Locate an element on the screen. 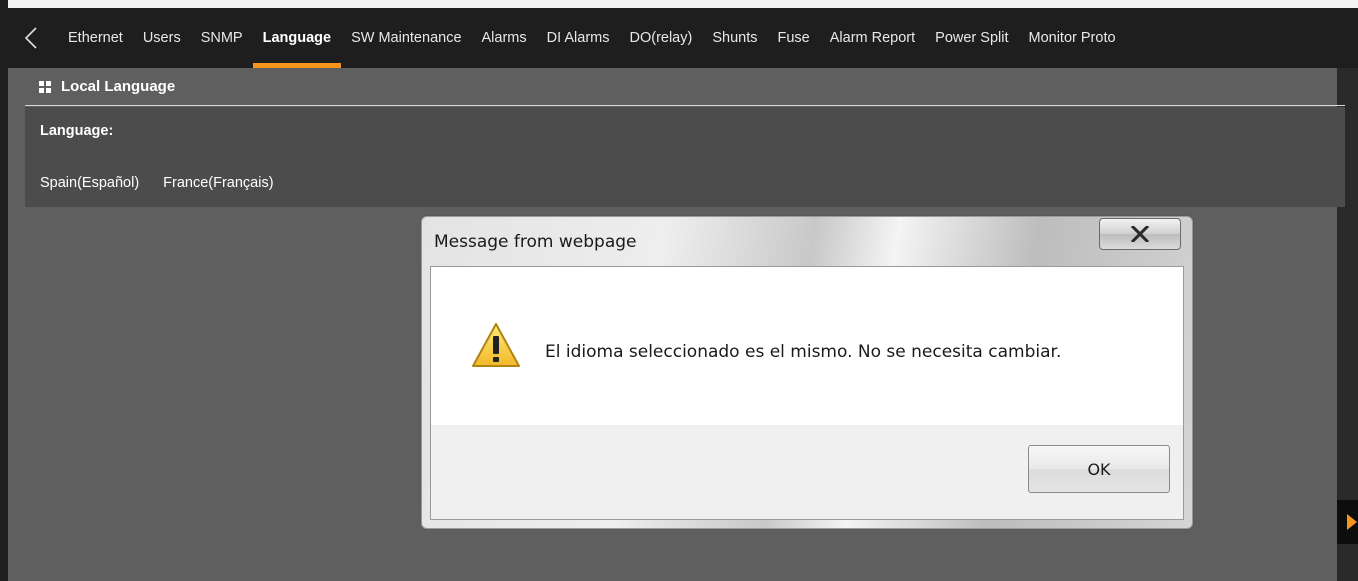  tab-language: Language is located at coordinates (297, 38).